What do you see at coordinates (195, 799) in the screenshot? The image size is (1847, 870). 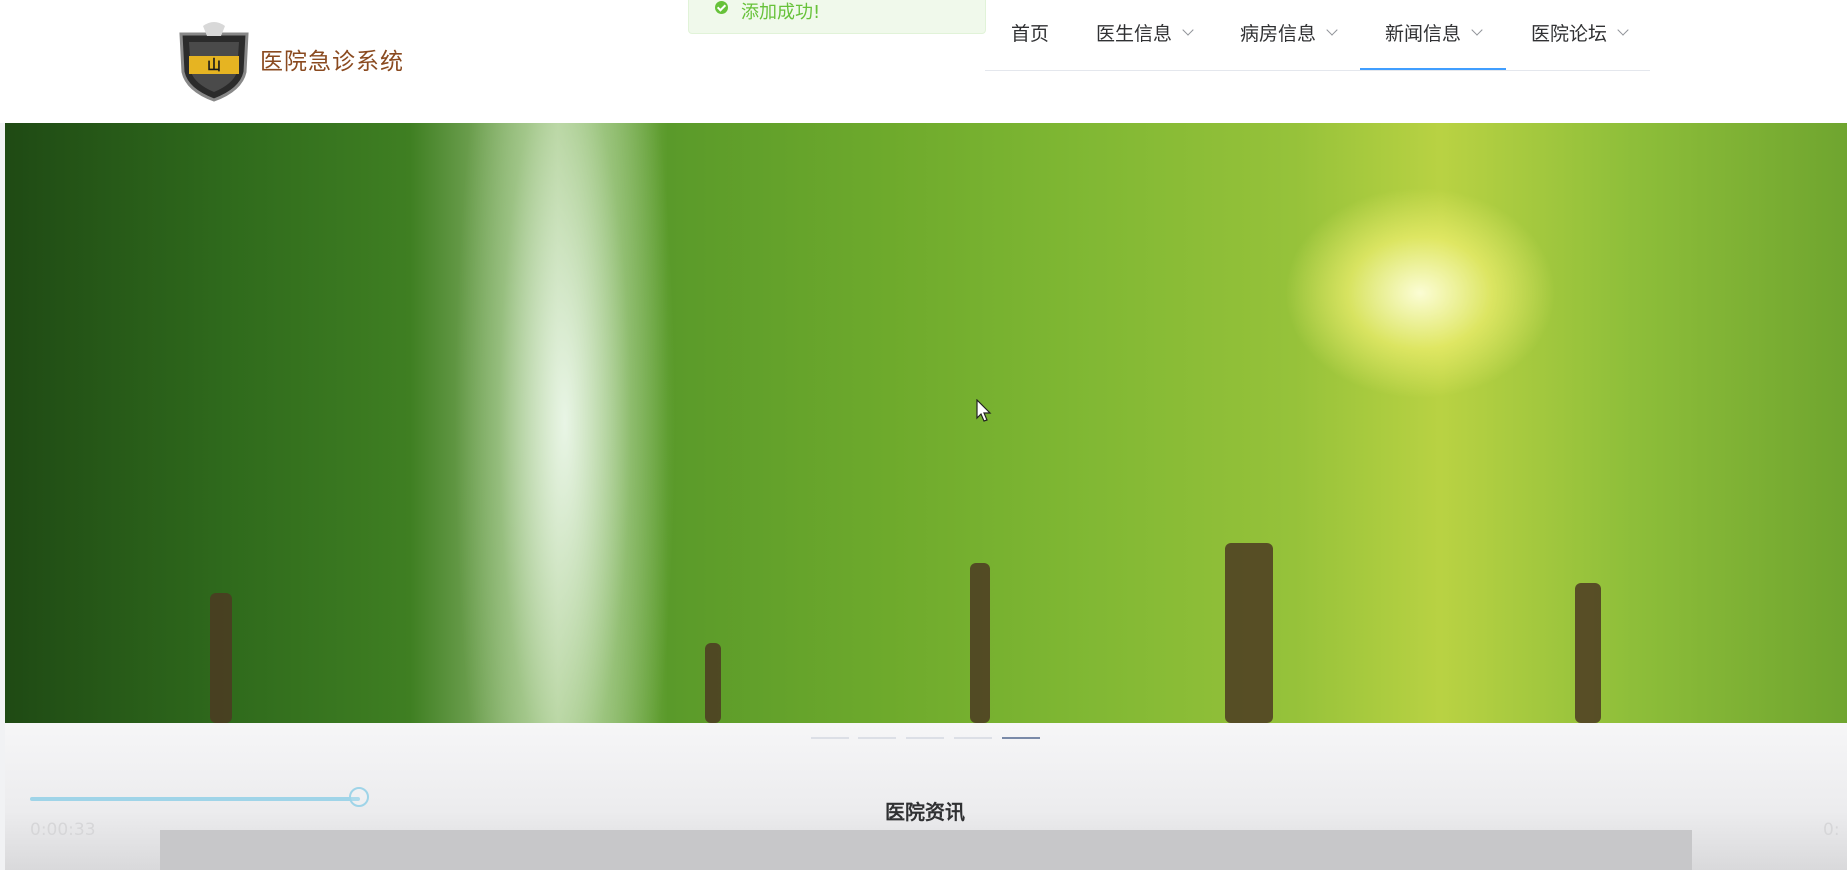 I see `video-progress-bar` at bounding box center [195, 799].